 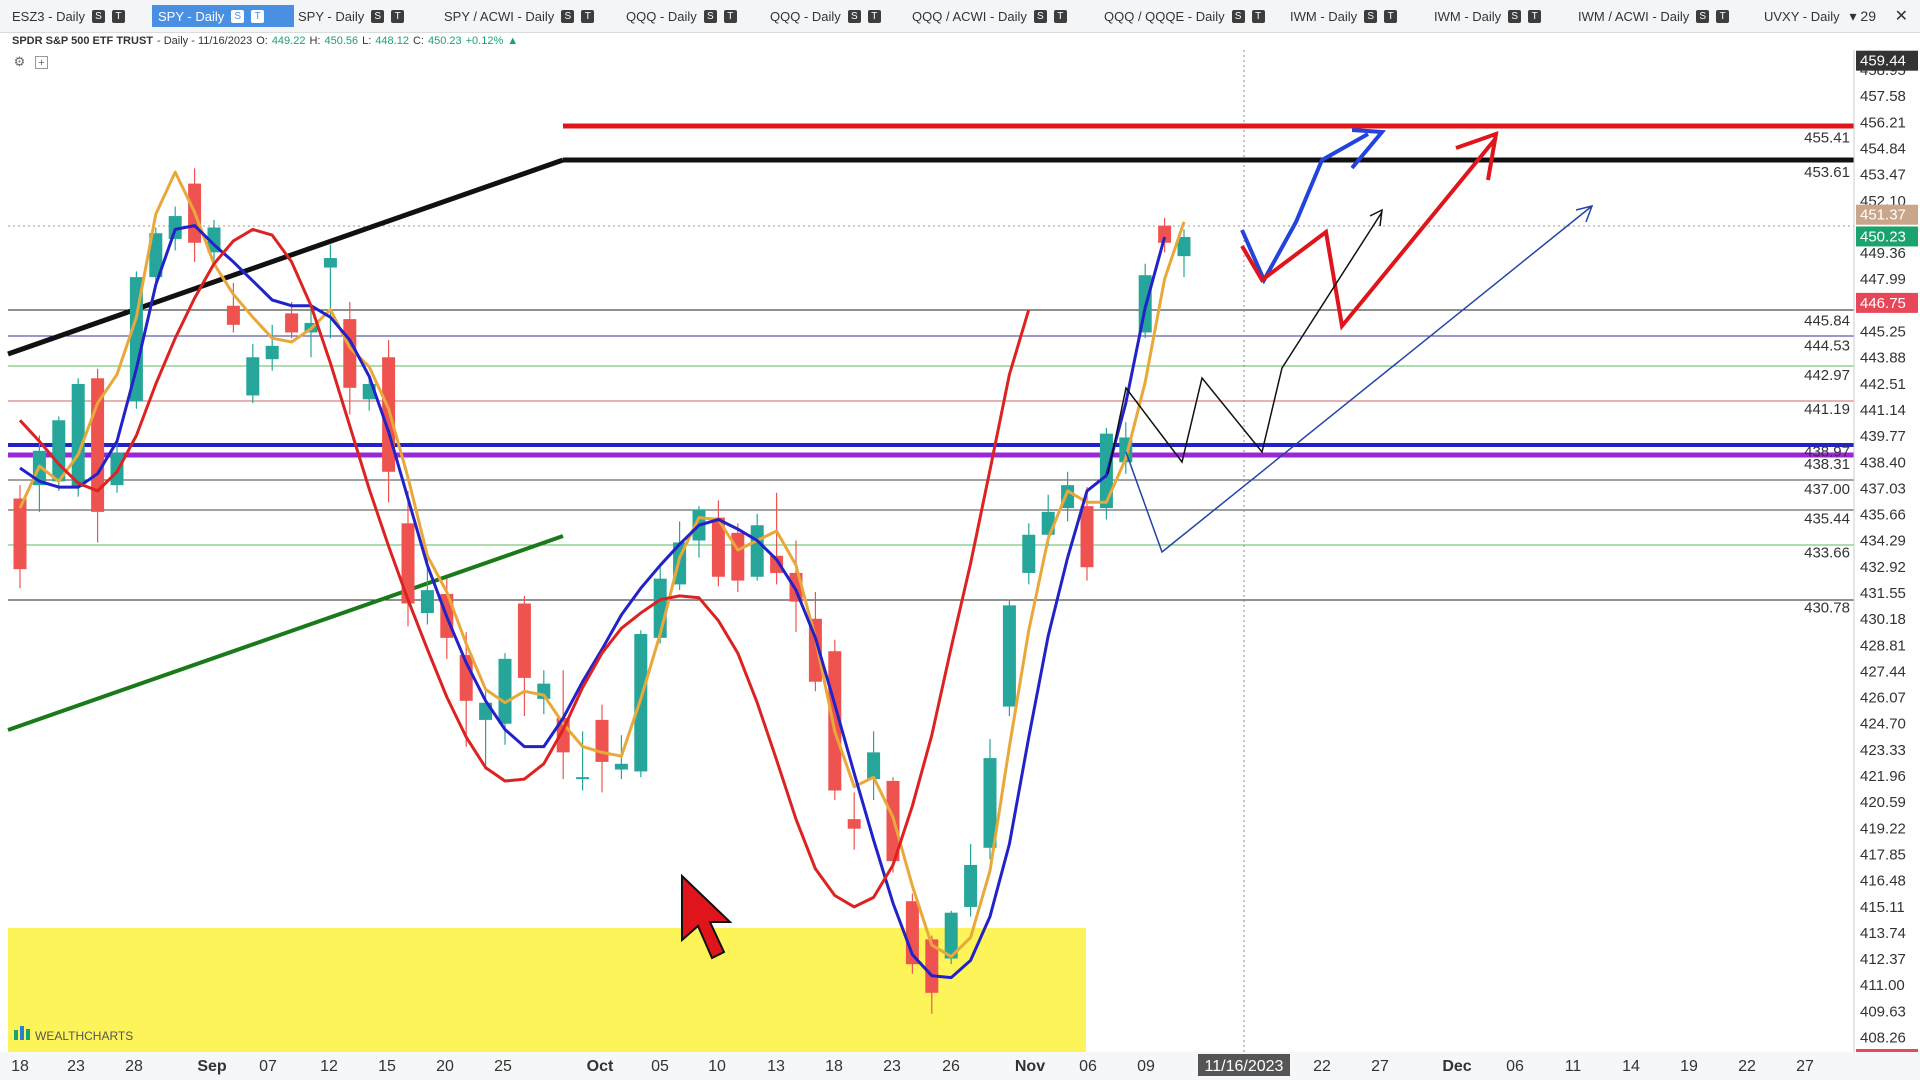 I want to click on time-axis-label-text: 15, so click(x=387, y=1066).